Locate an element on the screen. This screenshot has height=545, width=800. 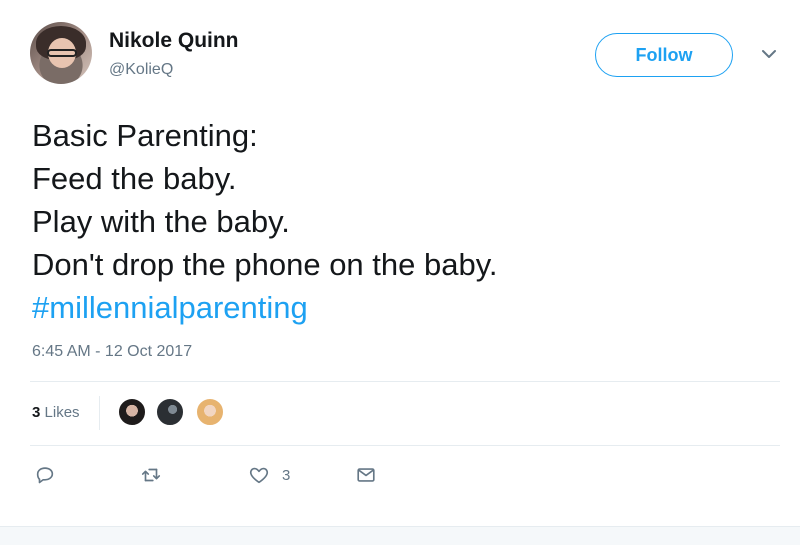
tweet-line: Play with the baby. is located at coordinates (161, 221).